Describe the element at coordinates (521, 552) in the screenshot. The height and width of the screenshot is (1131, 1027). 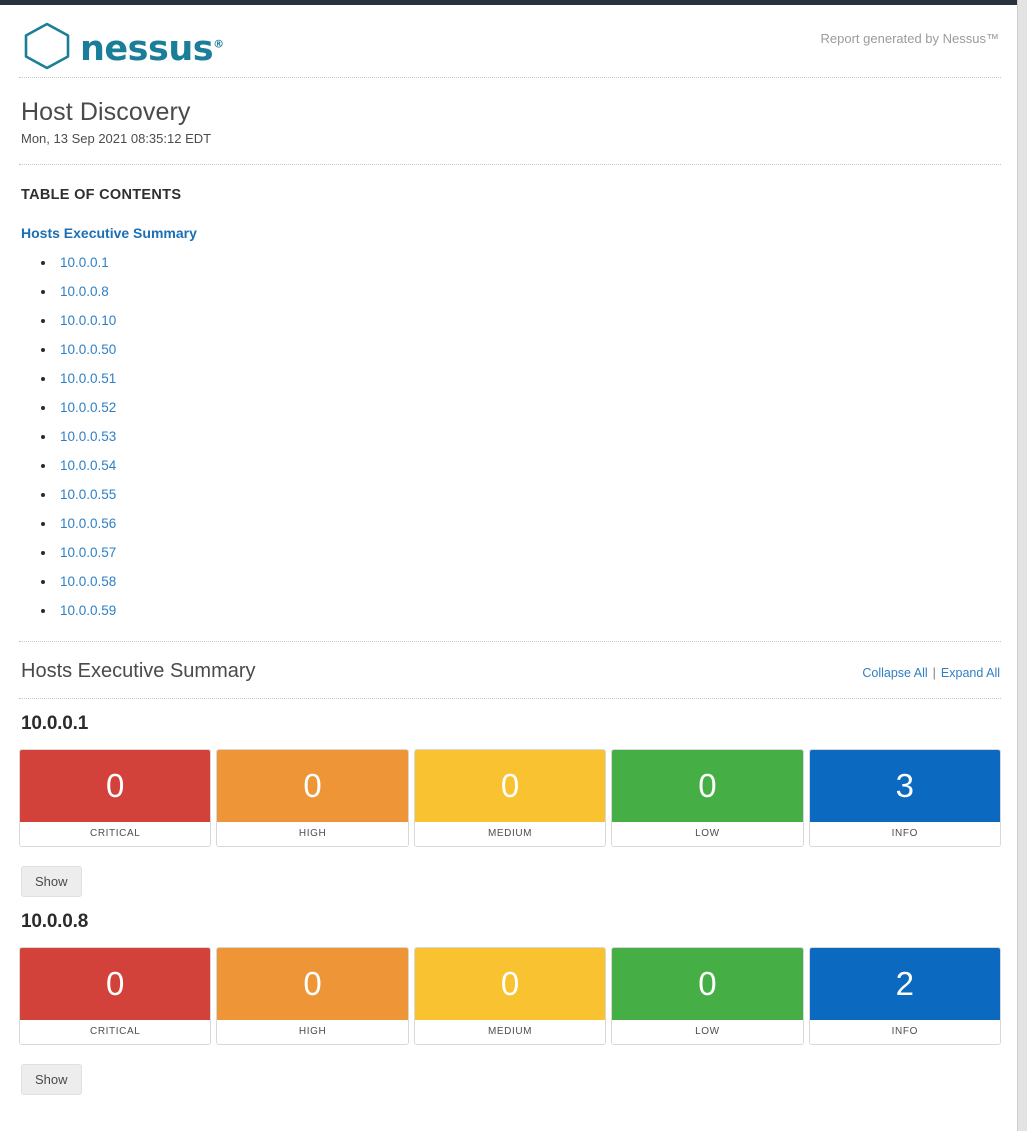
I see `list-item: 10.0.0.57` at that location.